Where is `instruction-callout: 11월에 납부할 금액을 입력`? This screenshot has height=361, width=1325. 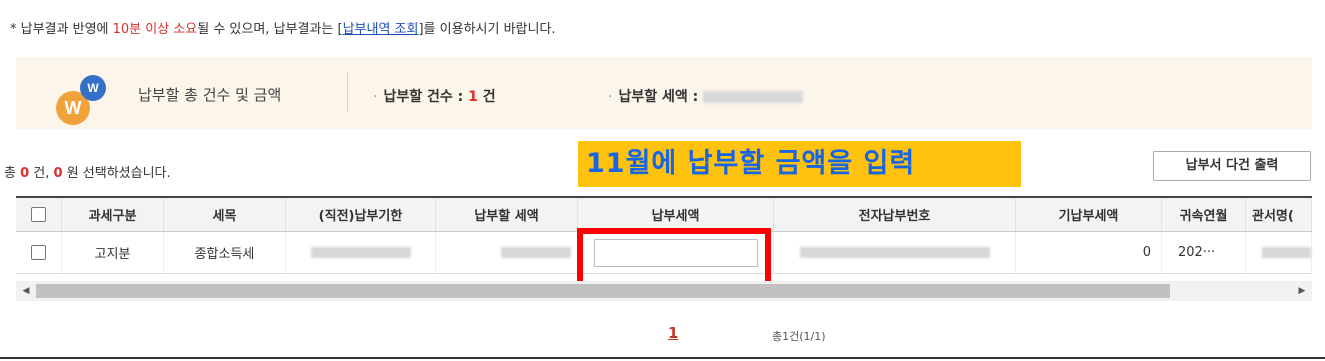
instruction-callout: 11월에 납부할 금액을 입력 is located at coordinates (799, 164).